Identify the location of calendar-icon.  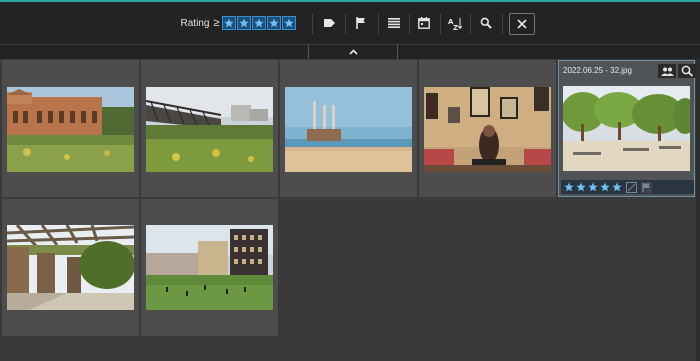
(424, 23).